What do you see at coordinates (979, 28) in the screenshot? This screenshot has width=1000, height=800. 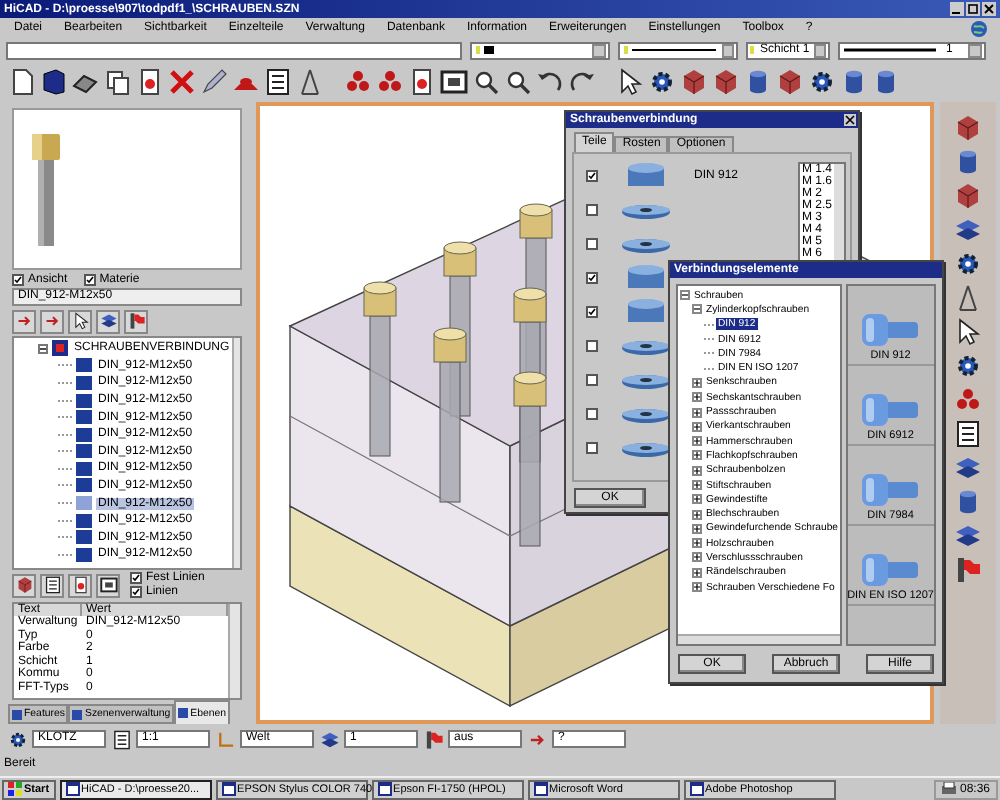 I see `globe-icon` at bounding box center [979, 28].